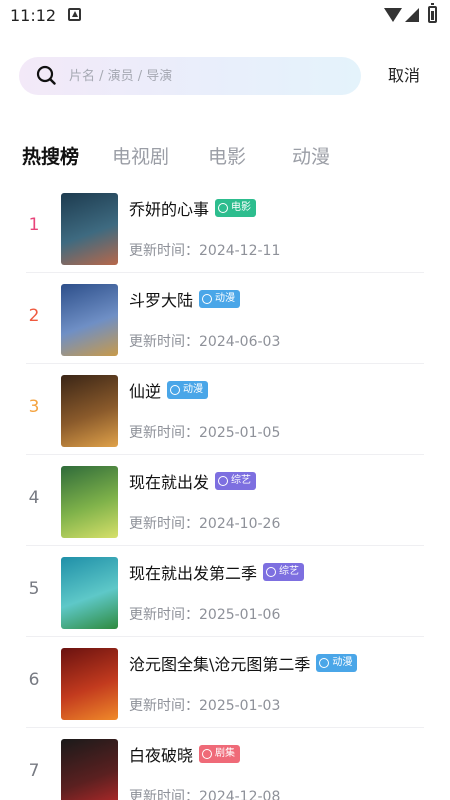 This screenshot has width=450, height=800. Describe the element at coordinates (225, 227) in the screenshot. I see `list-item: 1 乔妍的心事 电影更新时间：2024-12-11` at that location.